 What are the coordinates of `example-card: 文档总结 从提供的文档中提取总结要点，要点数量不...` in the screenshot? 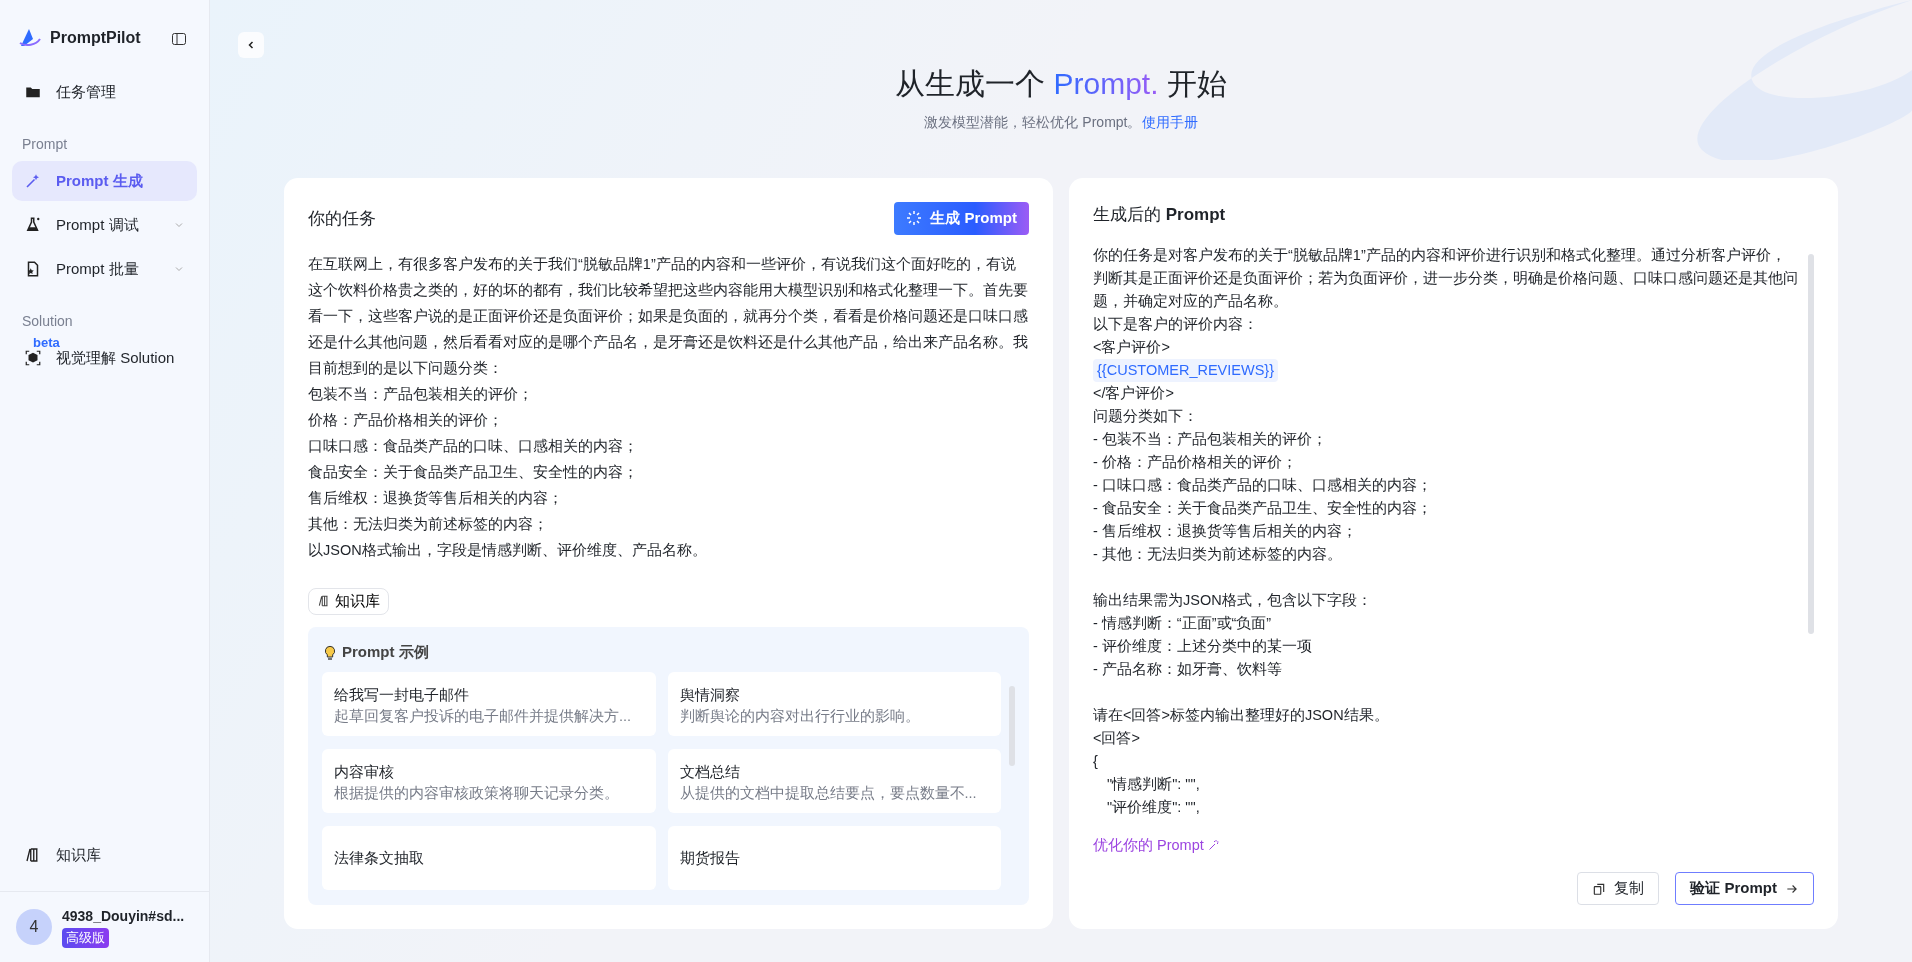 It's located at (834, 780).